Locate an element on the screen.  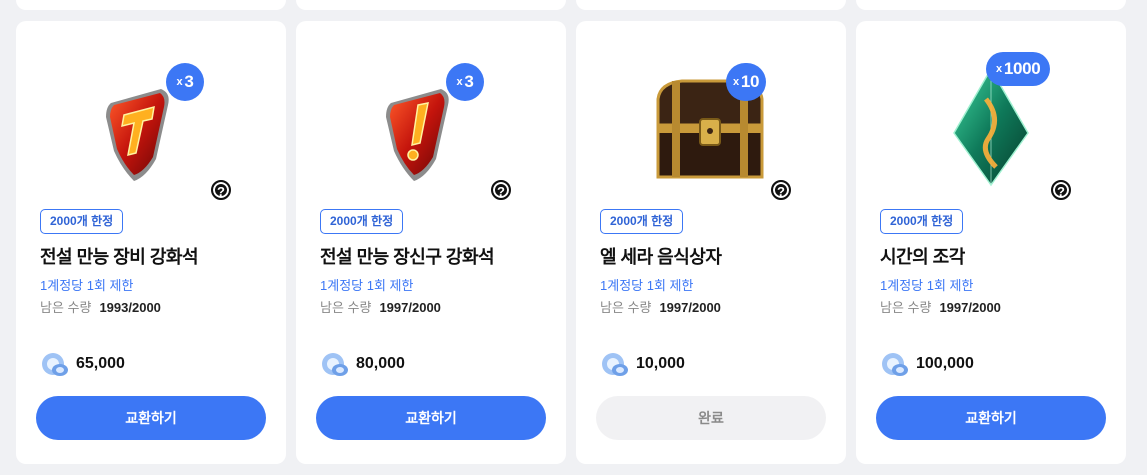
price: 100,000 is located at coordinates (927, 364).